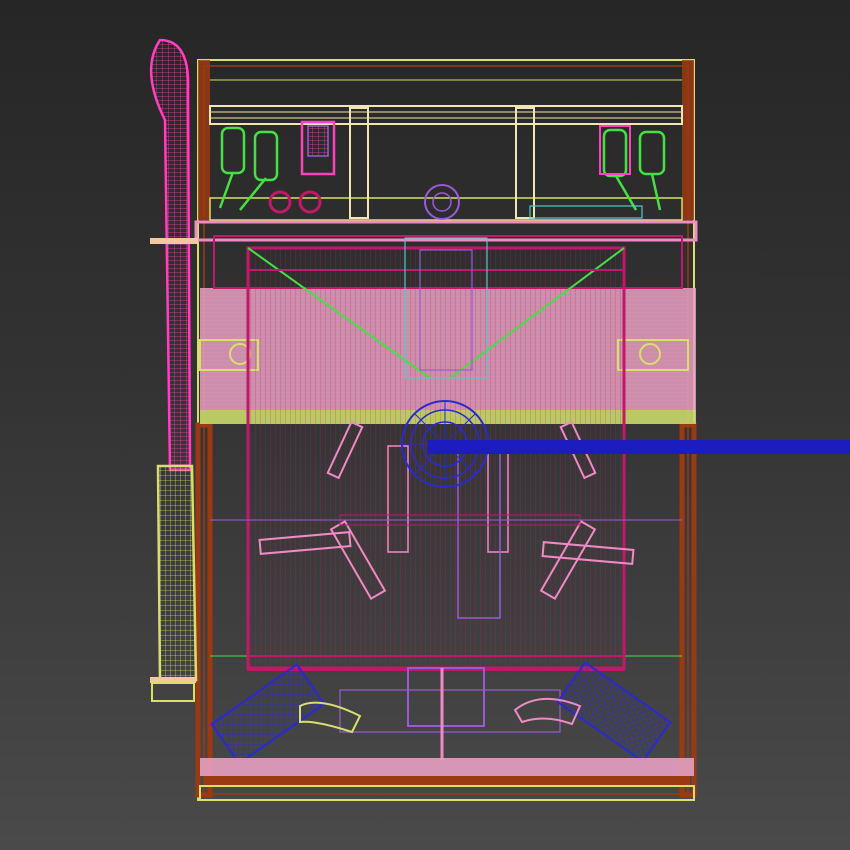  What do you see at coordinates (592, 712) in the screenshot?
I see `right-foot` at bounding box center [592, 712].